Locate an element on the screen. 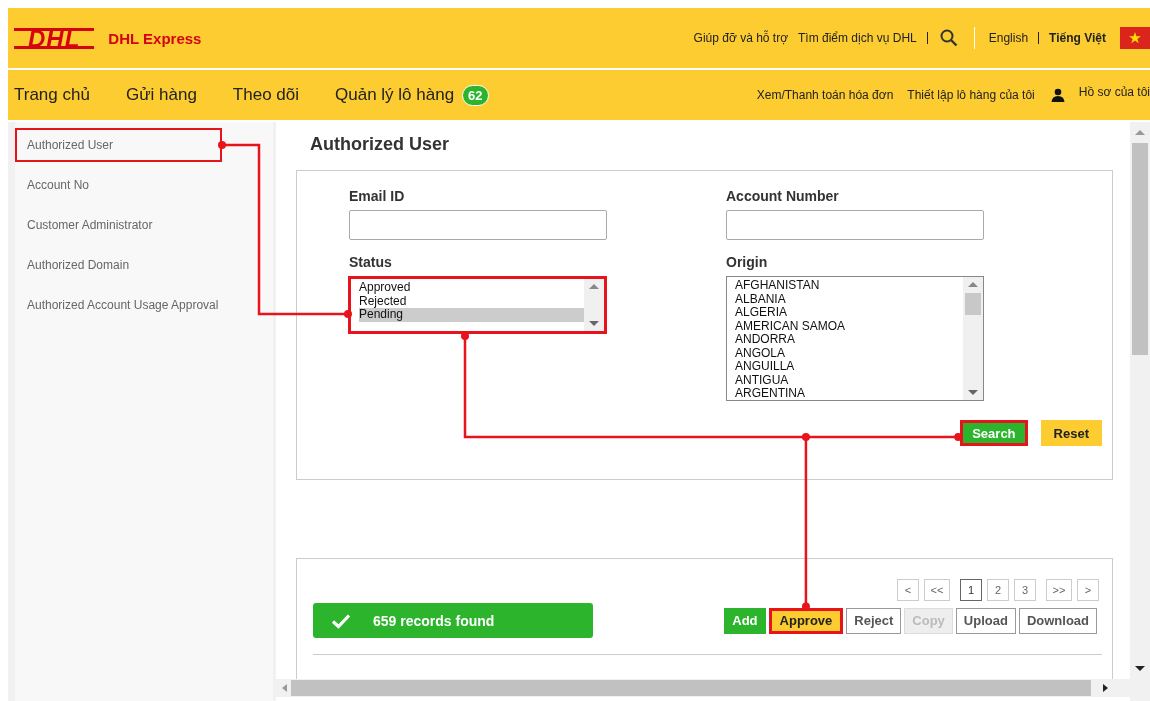 The image size is (1150, 701). help-link: Tìm điểm dịch vụ DHL is located at coordinates (857, 38).